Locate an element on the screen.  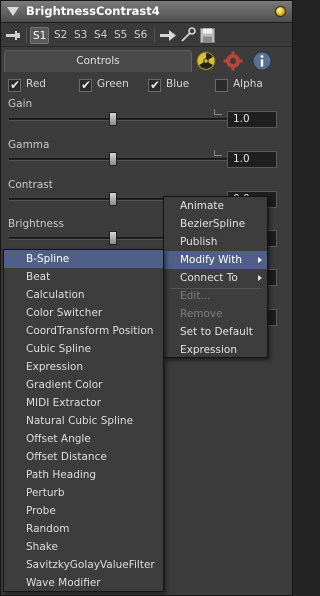
submenu-item-coordtransform-position: CoordTransform Position is located at coordinates (83, 331).